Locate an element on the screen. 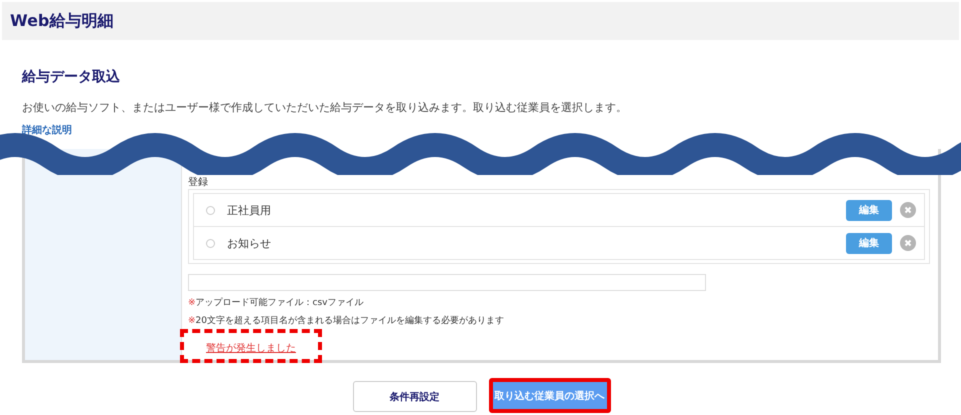 The height and width of the screenshot is (415, 961). detail-link: 詳細な説明 is located at coordinates (47, 130).